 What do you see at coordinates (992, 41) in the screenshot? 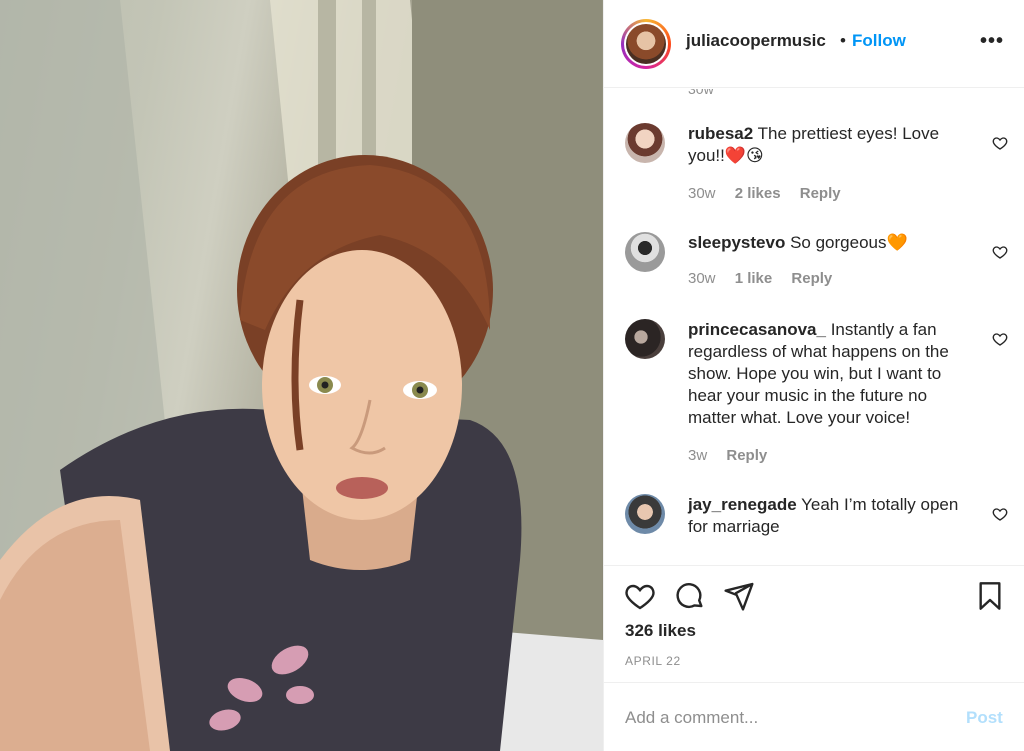
I see `more-options-icon: •••` at bounding box center [992, 41].